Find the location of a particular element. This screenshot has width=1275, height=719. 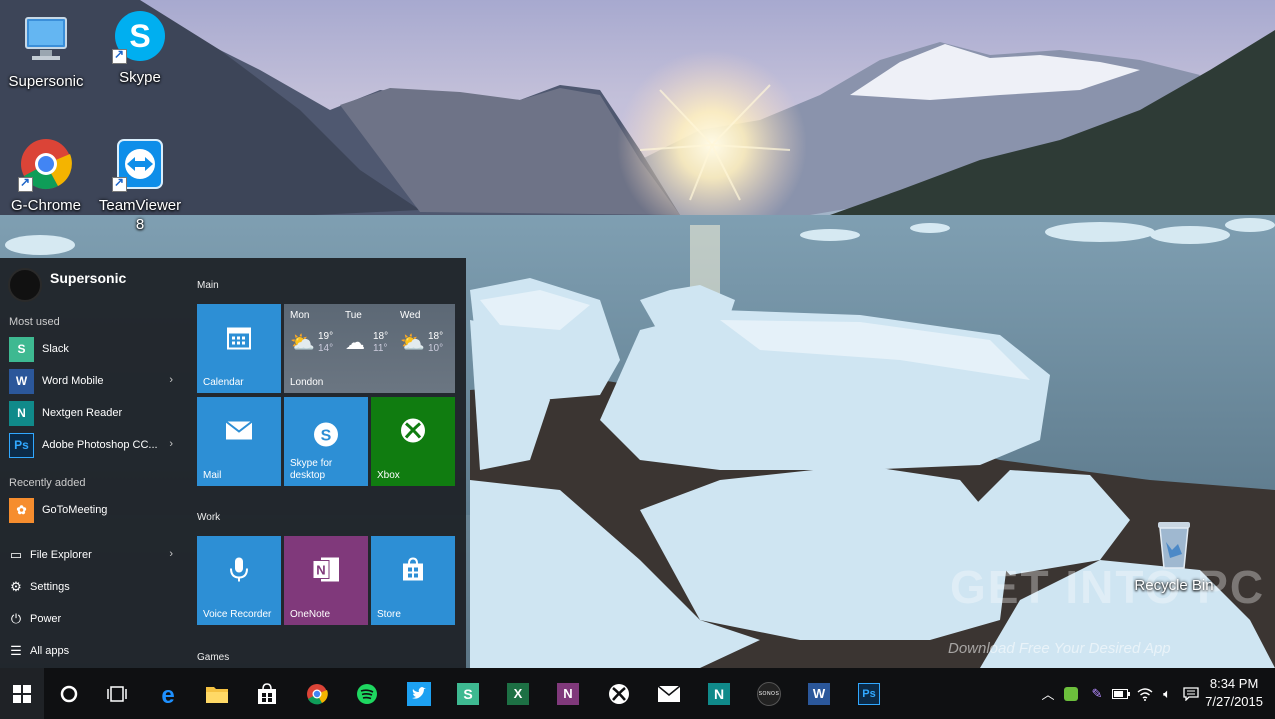

taskbar-nextgen-reader: N is located at coordinates (719, 693).